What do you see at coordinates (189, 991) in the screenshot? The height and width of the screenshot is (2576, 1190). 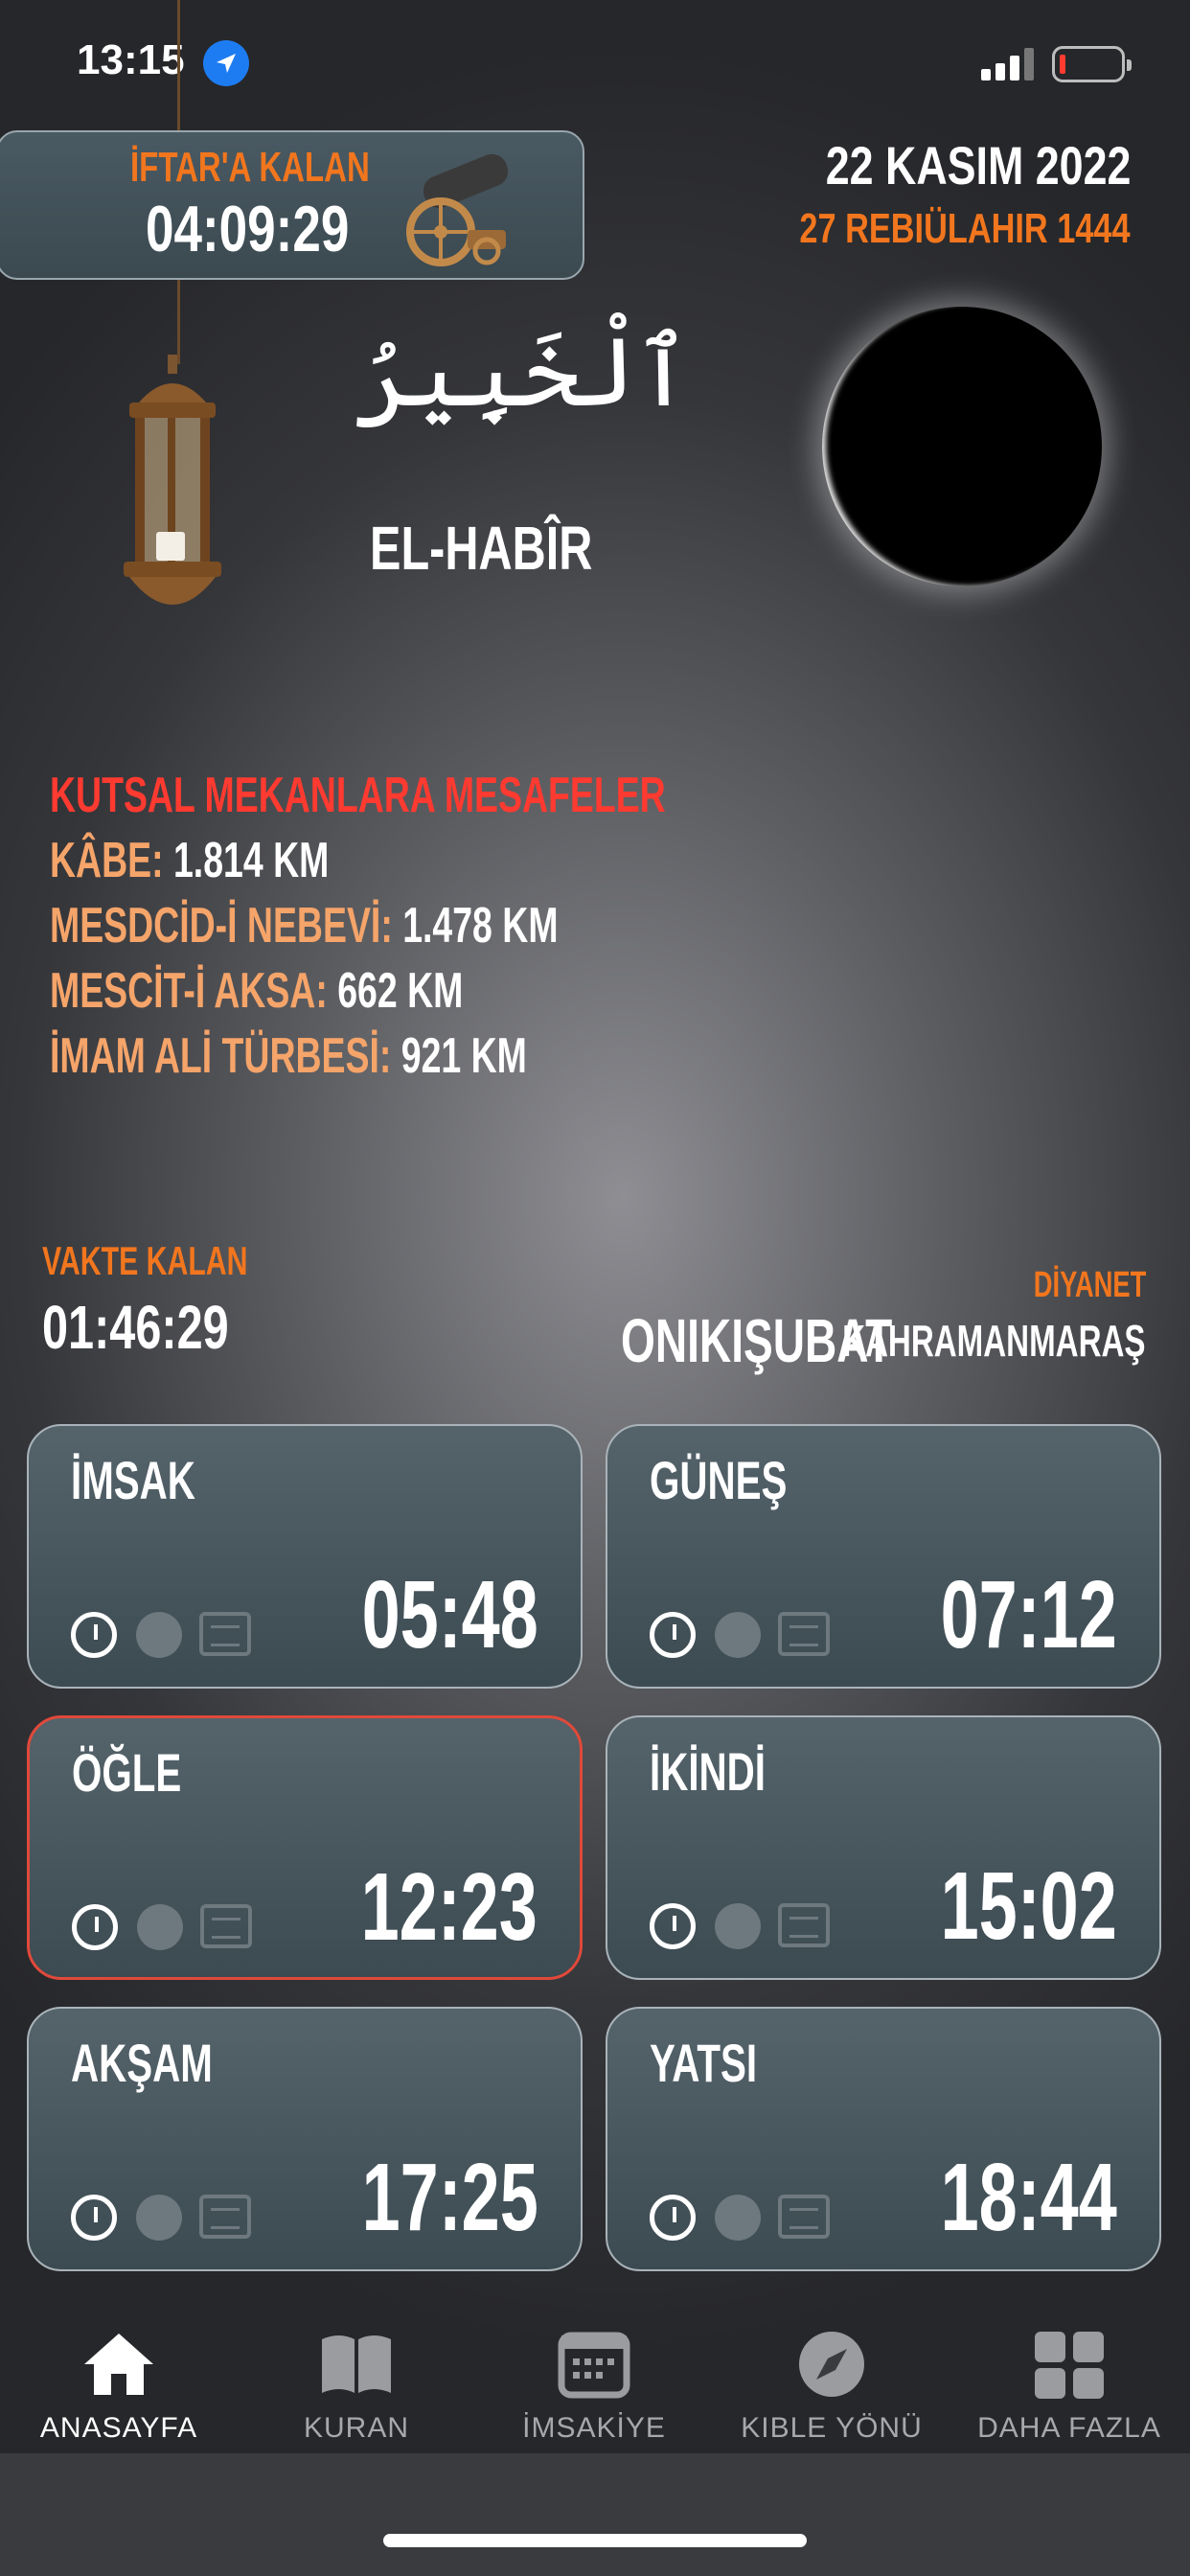 I see `distance-label: MESCİT-İ AKSA:` at bounding box center [189, 991].